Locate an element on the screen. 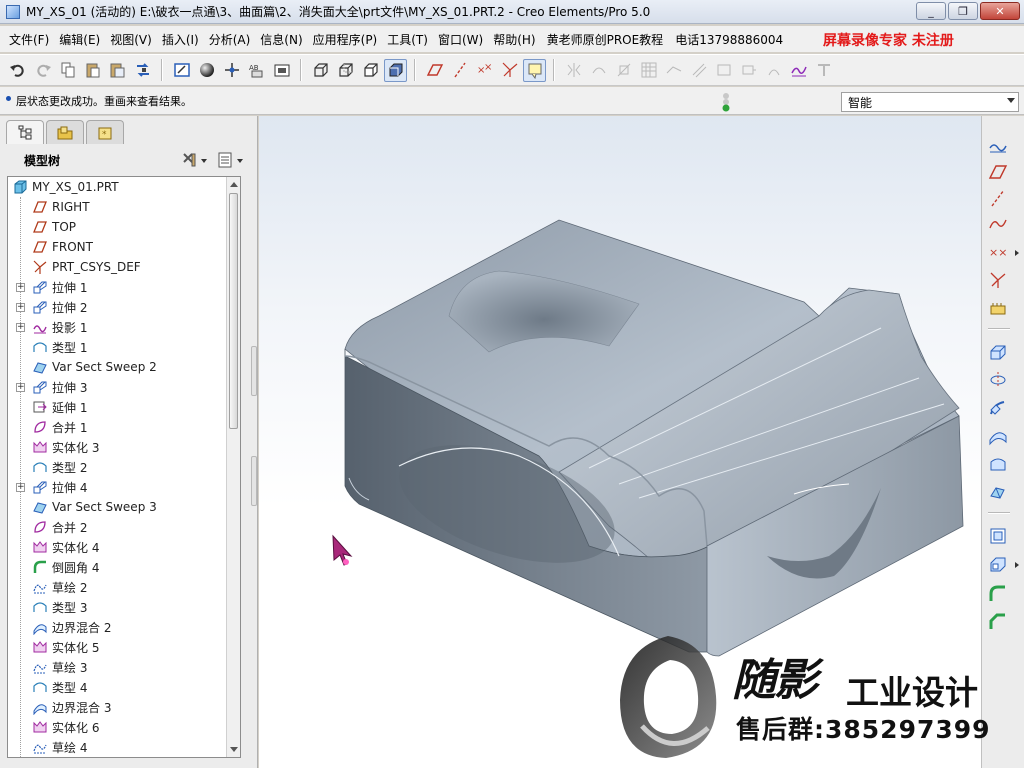 Image resolution: width=1024 pixels, height=768 pixels. variable-section-sweep-icon is located at coordinates (998, 492).